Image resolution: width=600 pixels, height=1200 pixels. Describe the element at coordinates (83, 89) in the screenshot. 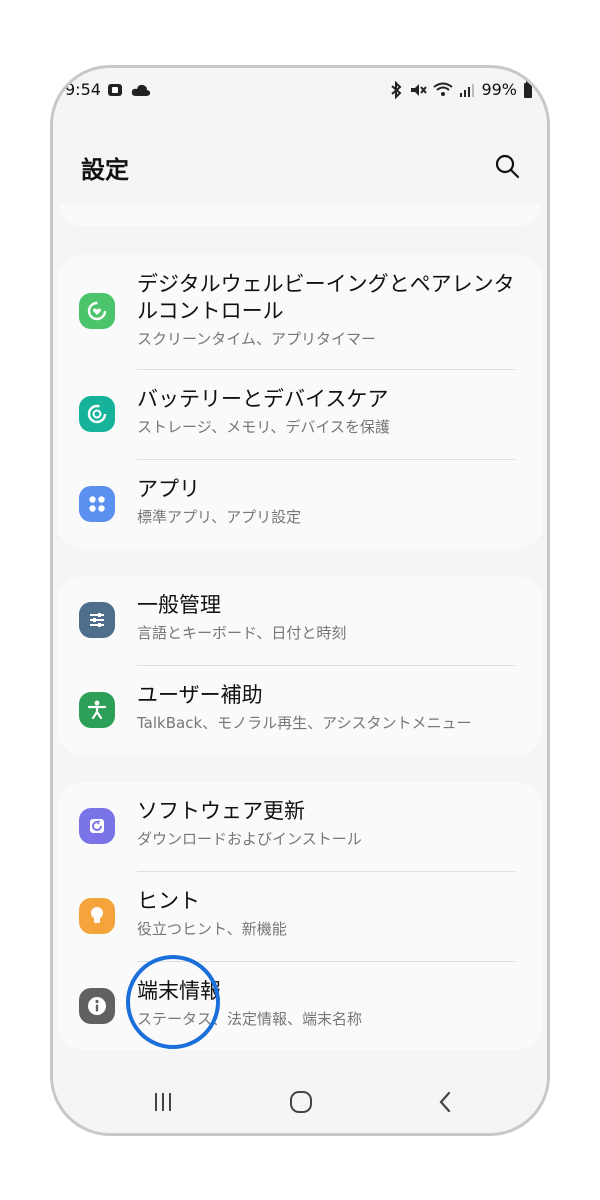

I see `status-time: 9:54` at that location.